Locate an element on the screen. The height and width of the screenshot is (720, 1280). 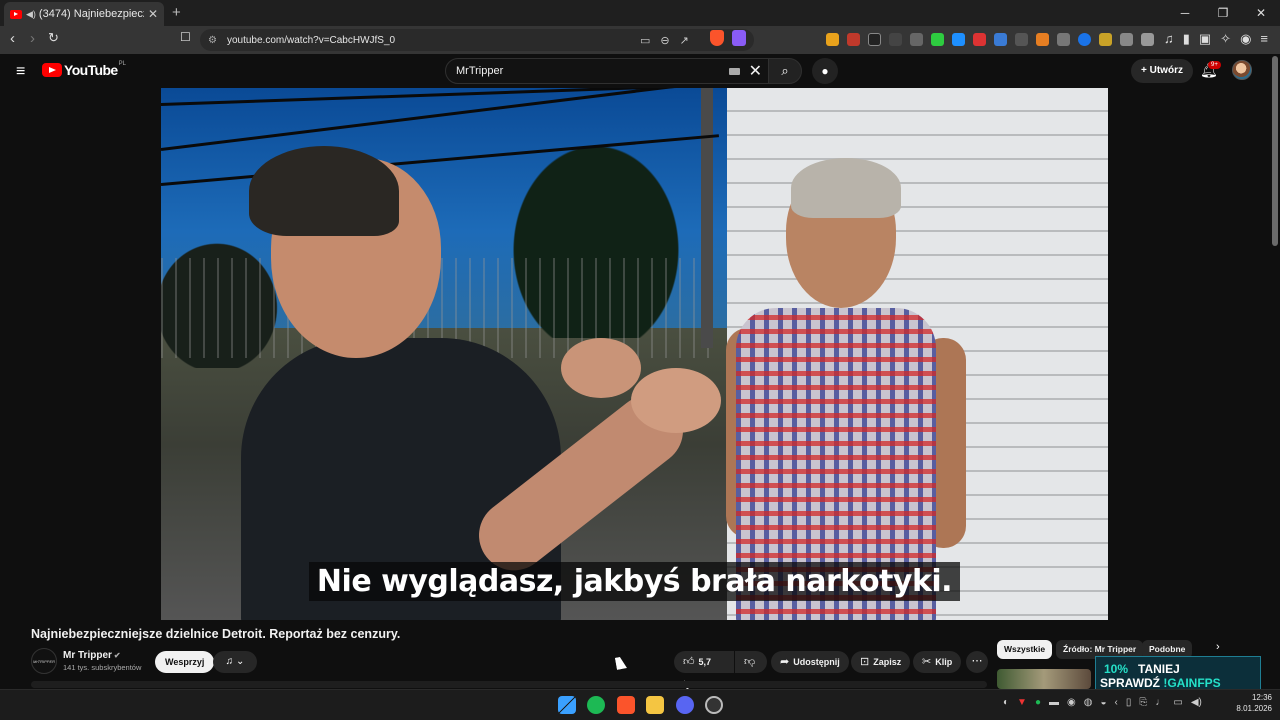
back-icon: ‹ is located at coordinates (12, 38).